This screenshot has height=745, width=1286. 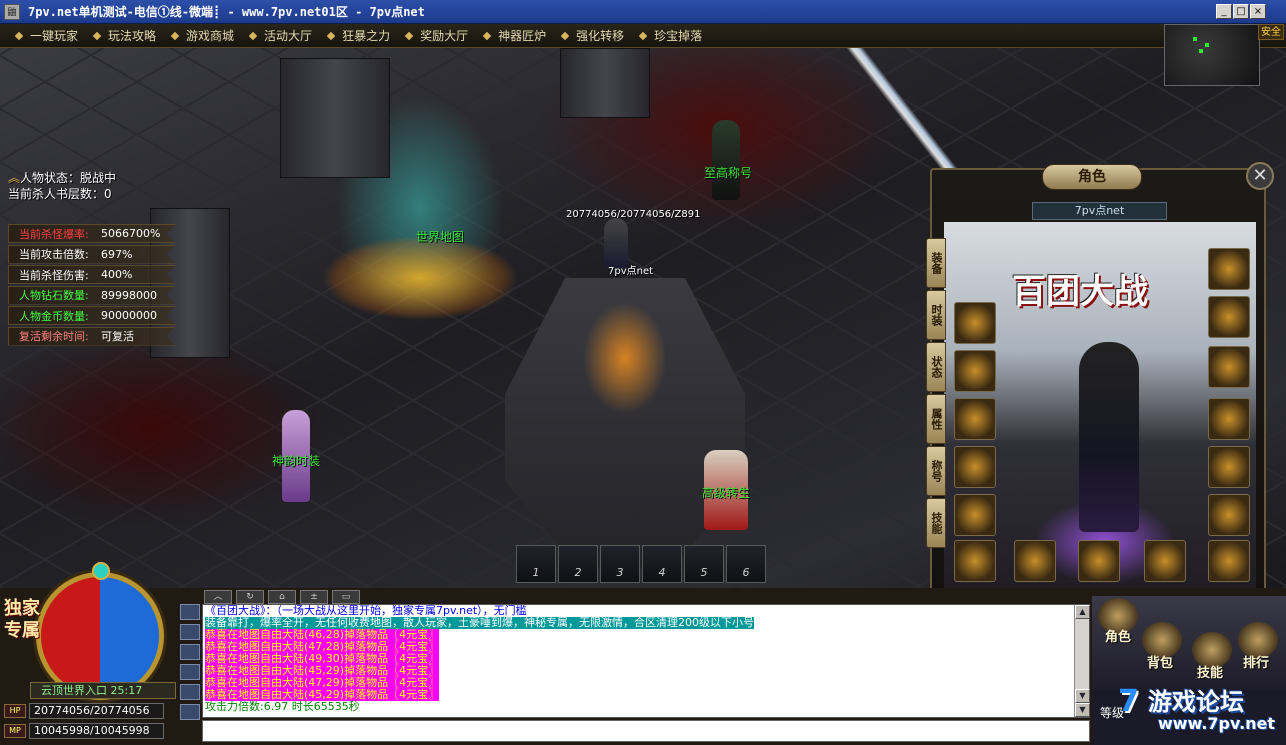 I want to click on scroll-up-icon: ▲, so click(x=1082, y=612).